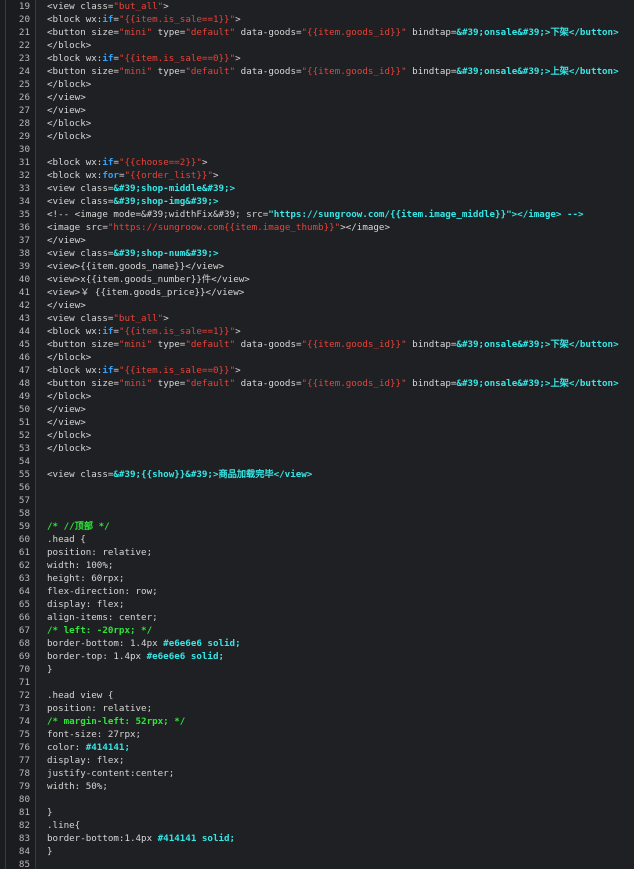 This screenshot has height=869, width=634. I want to click on code-text: width: 50%;, so click(77, 786).